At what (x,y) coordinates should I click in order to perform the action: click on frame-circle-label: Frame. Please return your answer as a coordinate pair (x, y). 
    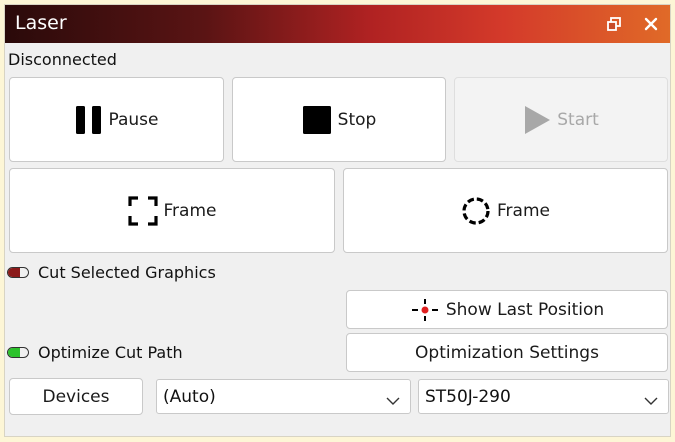
    Looking at the image, I should click on (523, 210).